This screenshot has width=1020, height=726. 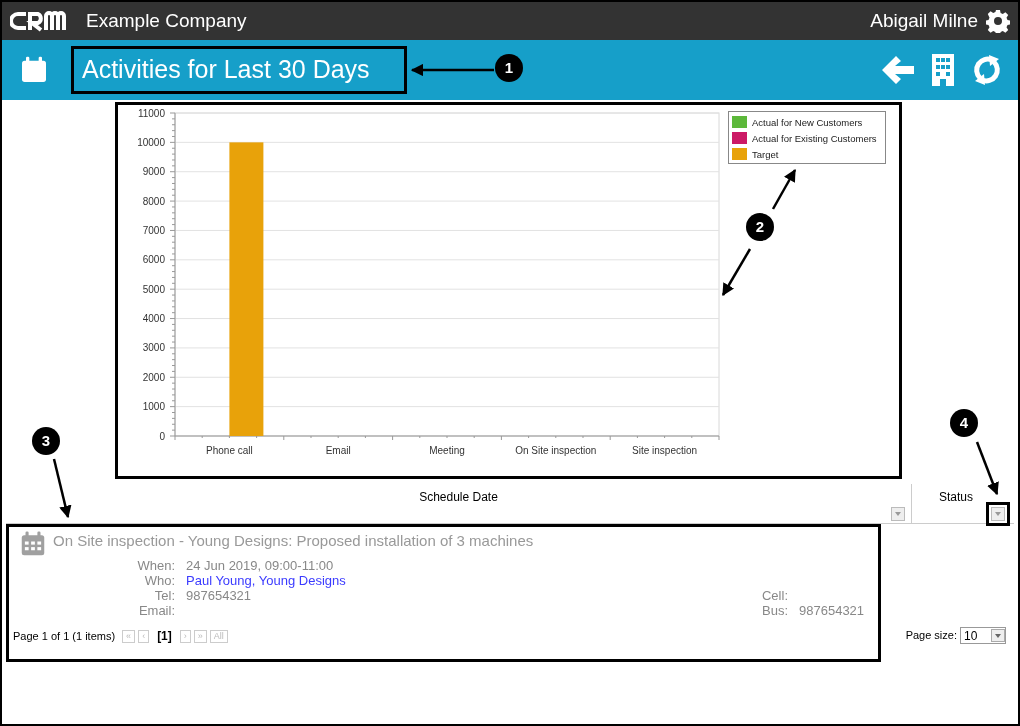 I want to click on y-axis-label: 11000, so click(x=151, y=113).